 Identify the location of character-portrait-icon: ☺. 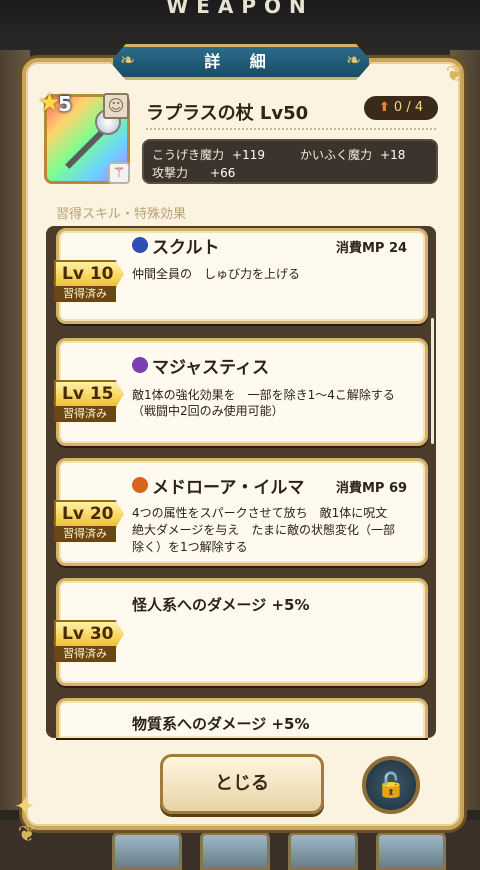
(116, 106).